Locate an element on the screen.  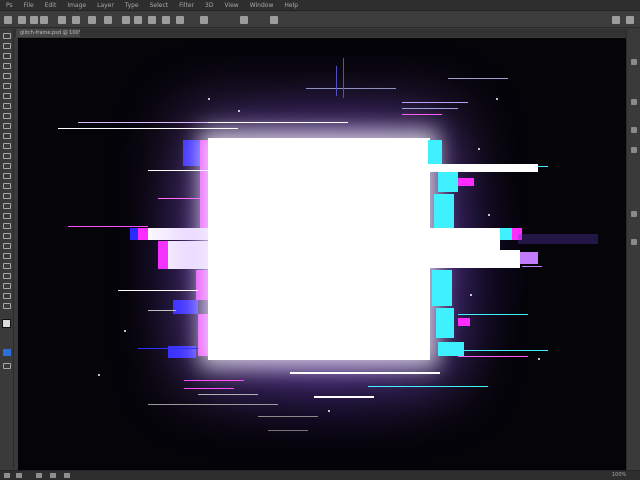
frame-tool-icon is located at coordinates (7, 306).